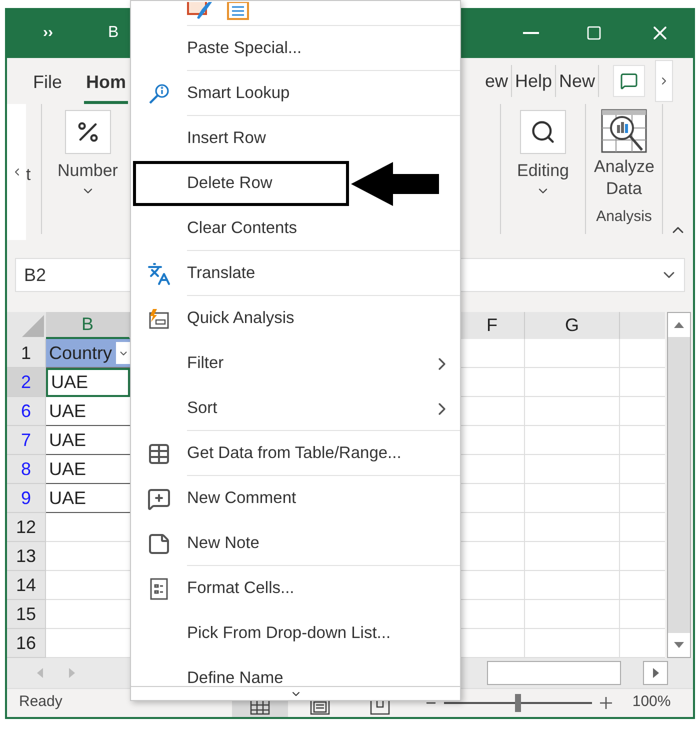 The width and height of the screenshot is (700, 730). I want to click on column-header: B, so click(88, 325).